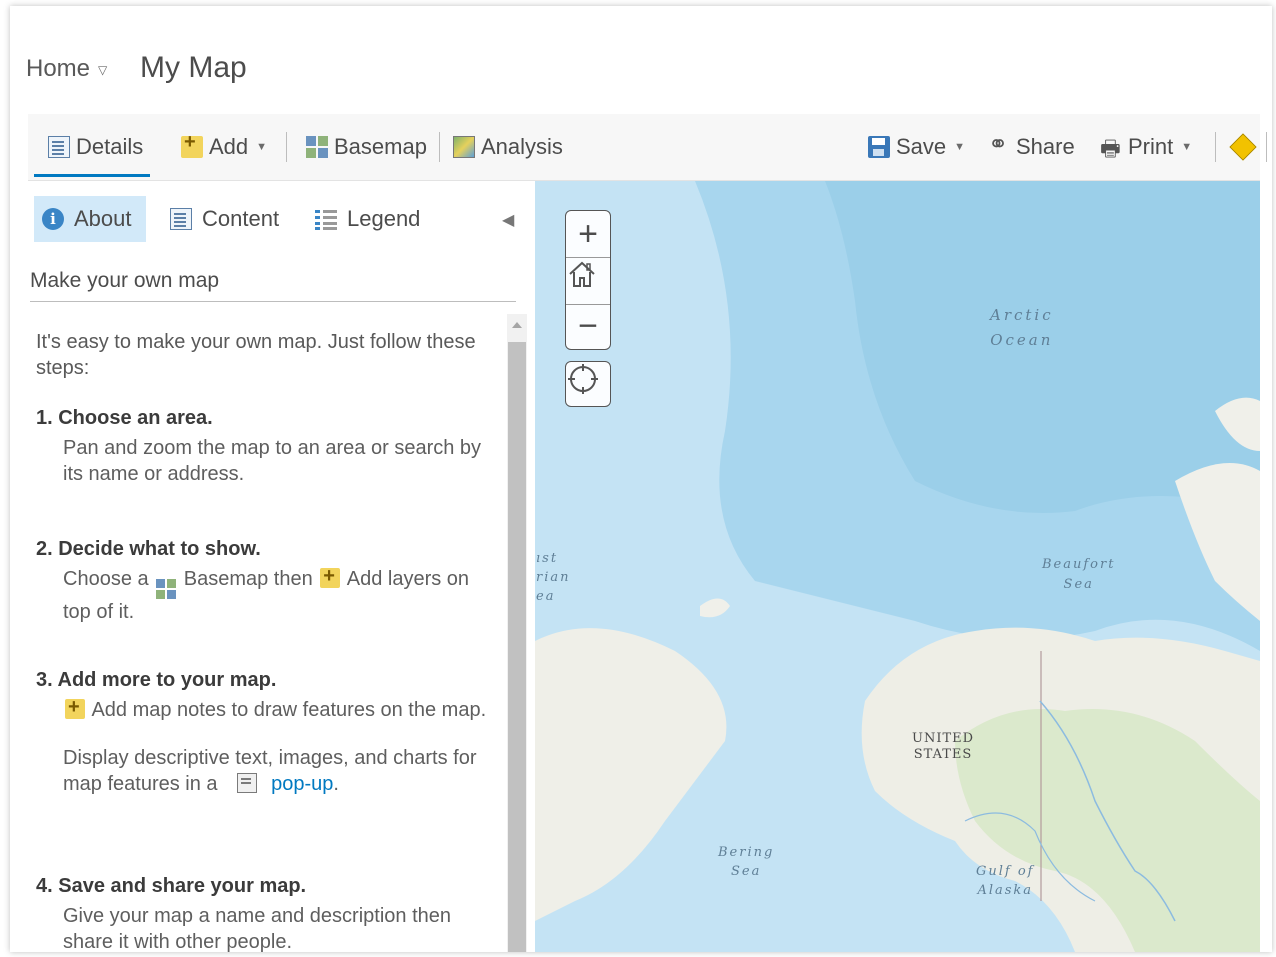 The image size is (1276, 957). I want to click on save-button: Save ▼, so click(916, 147).